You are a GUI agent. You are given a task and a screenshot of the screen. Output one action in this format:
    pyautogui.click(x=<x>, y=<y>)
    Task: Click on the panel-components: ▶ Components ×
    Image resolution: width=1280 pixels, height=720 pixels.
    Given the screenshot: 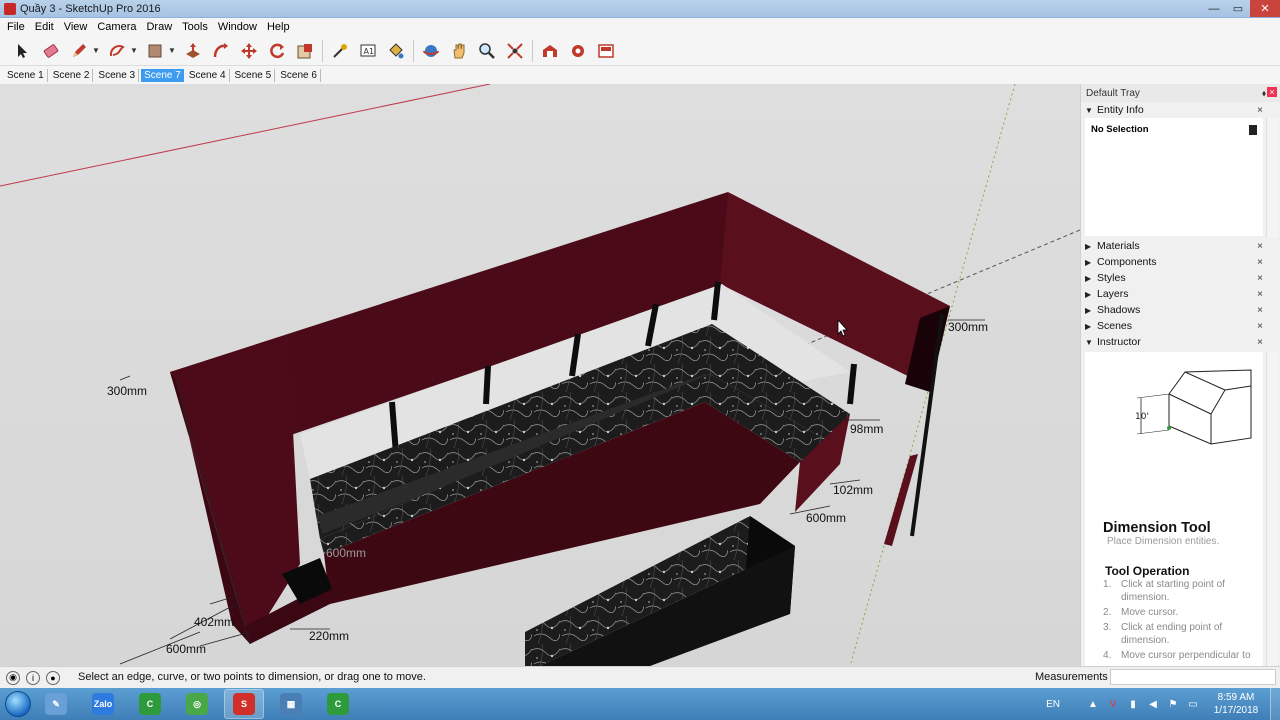 What is the action you would take?
    pyautogui.click(x=1174, y=262)
    